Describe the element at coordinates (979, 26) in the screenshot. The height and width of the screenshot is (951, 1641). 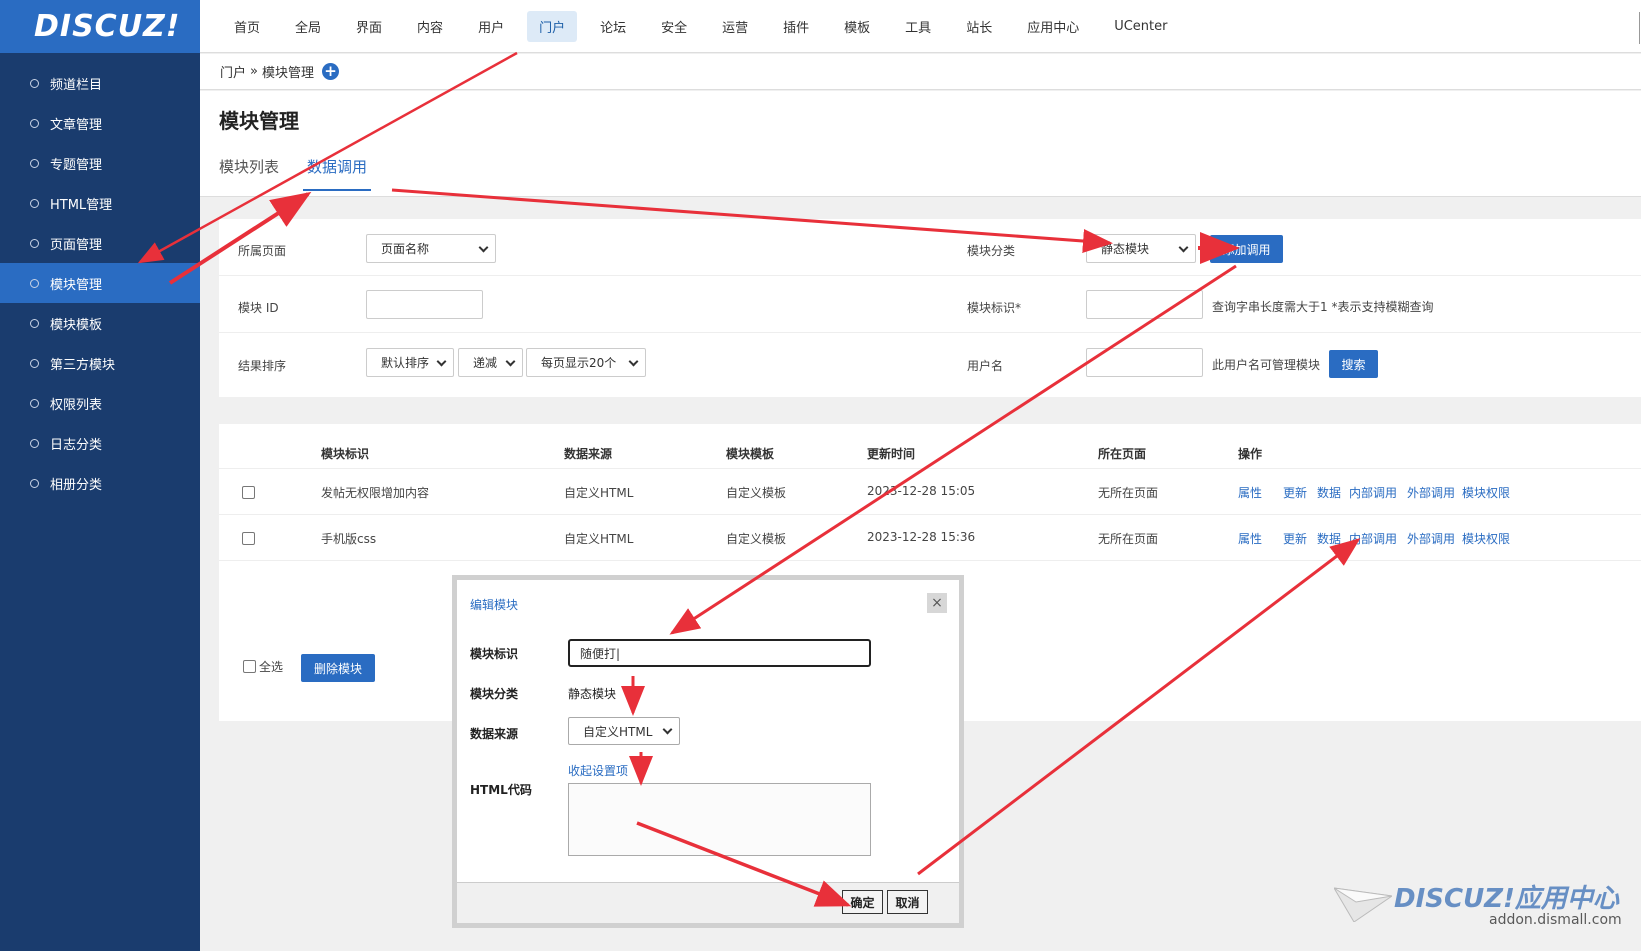
I see `nav-webmaster: 站长` at that location.